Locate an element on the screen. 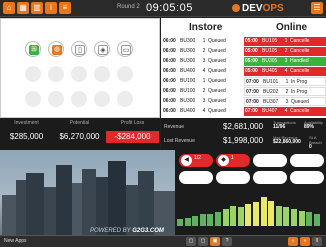 Image resolution: width=326 pixels, height=247 pixels. taskbar: New Apps ▢ ▢ ▣ ? « » ‖ is located at coordinates (163, 241).